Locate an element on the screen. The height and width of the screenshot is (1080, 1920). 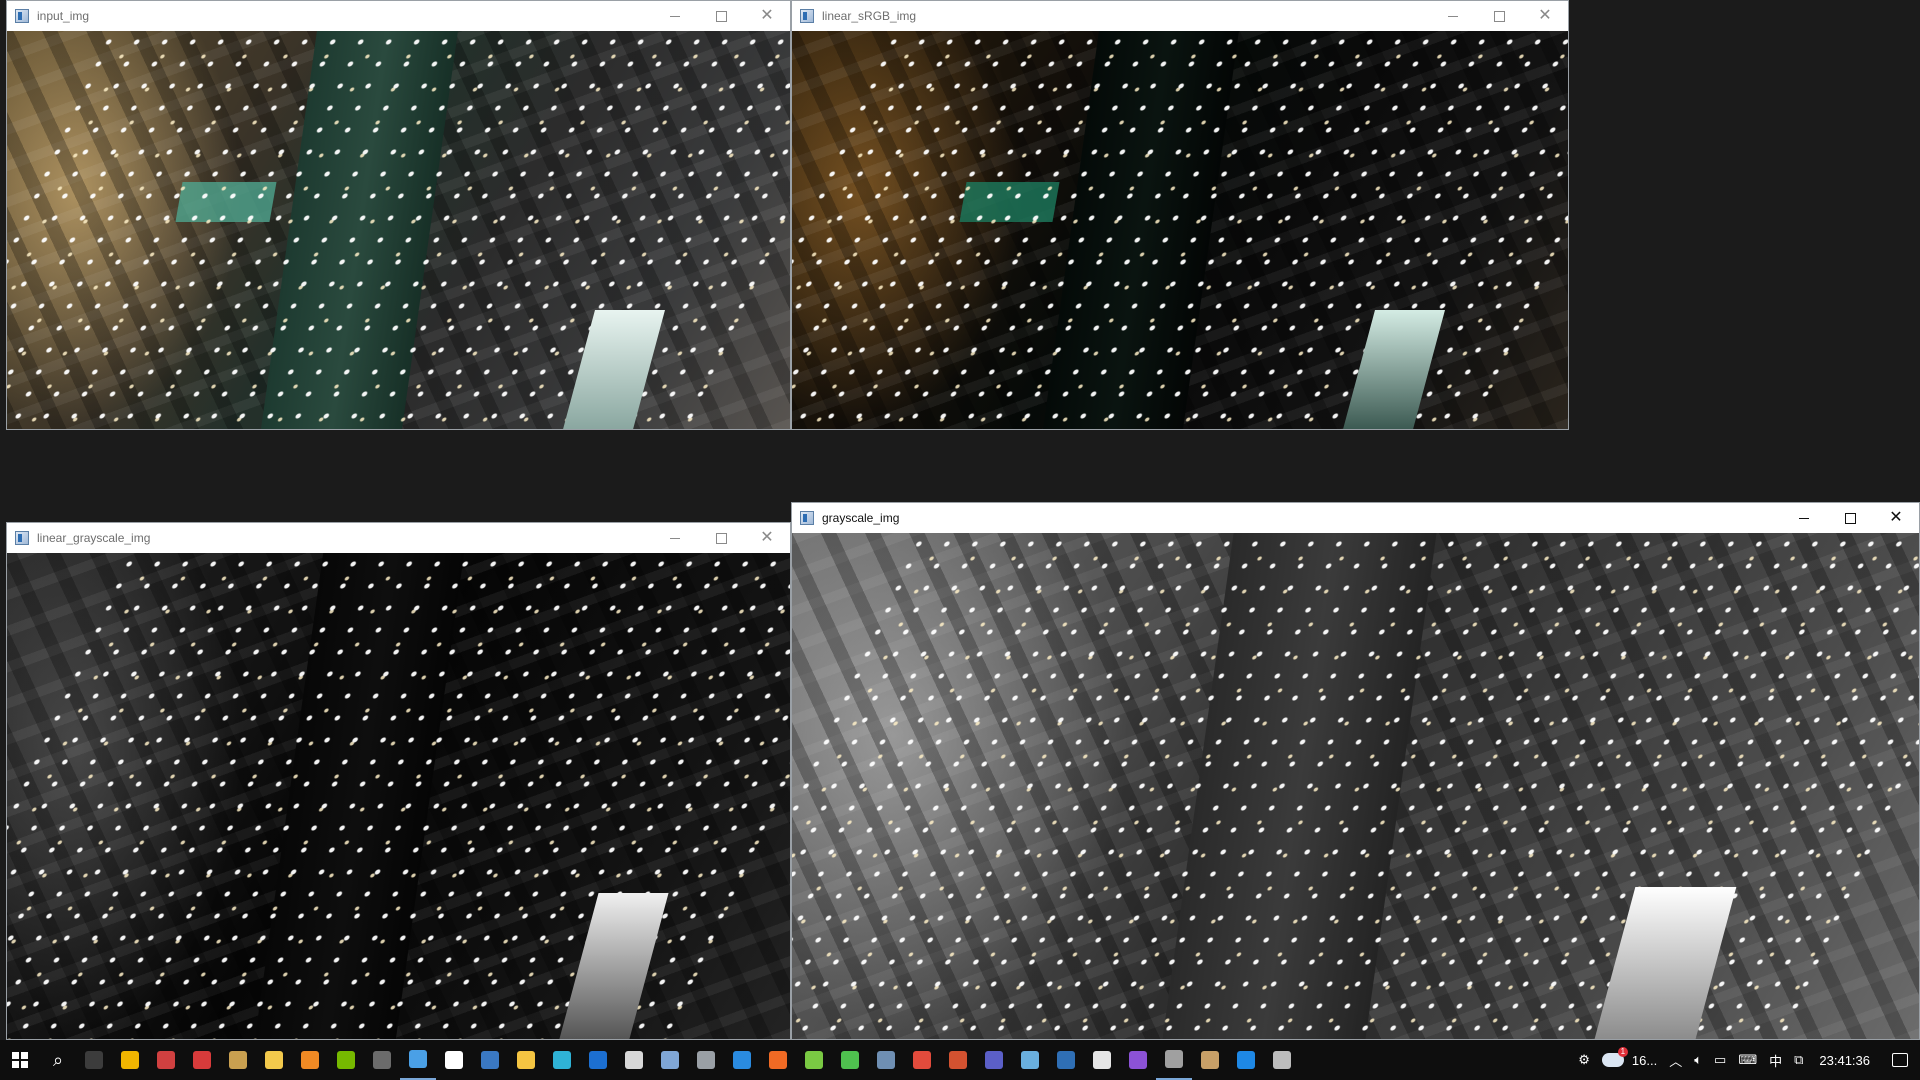
titlebar: linear_sRGB_img ✕ is located at coordinates (1180, 16).